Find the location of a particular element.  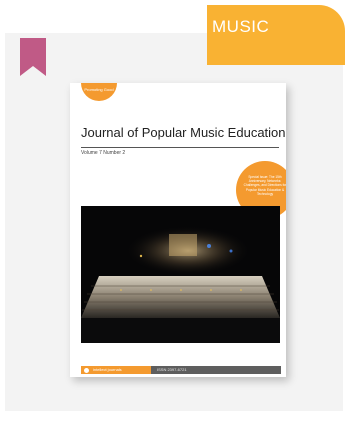

title-divider is located at coordinates (180, 147).